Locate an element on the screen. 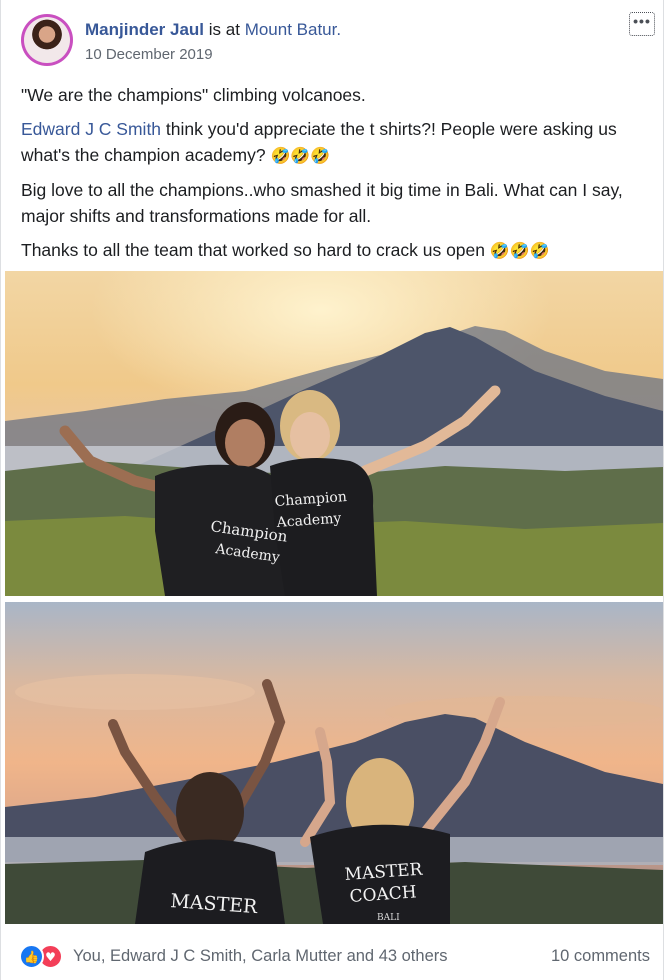 The width and height of the screenshot is (664, 980). more-options-button: ••• is located at coordinates (642, 24).